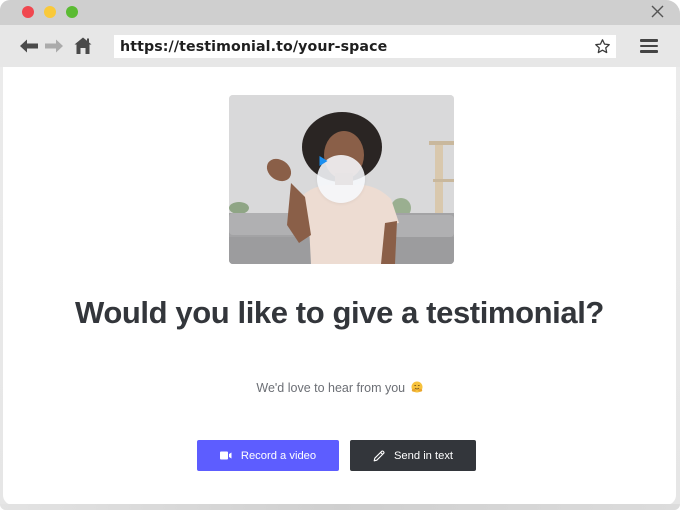 This screenshot has width=680, height=510. What do you see at coordinates (250, 47) in the screenshot?
I see `url-text: https://testimonial.to/your-space` at bounding box center [250, 47].